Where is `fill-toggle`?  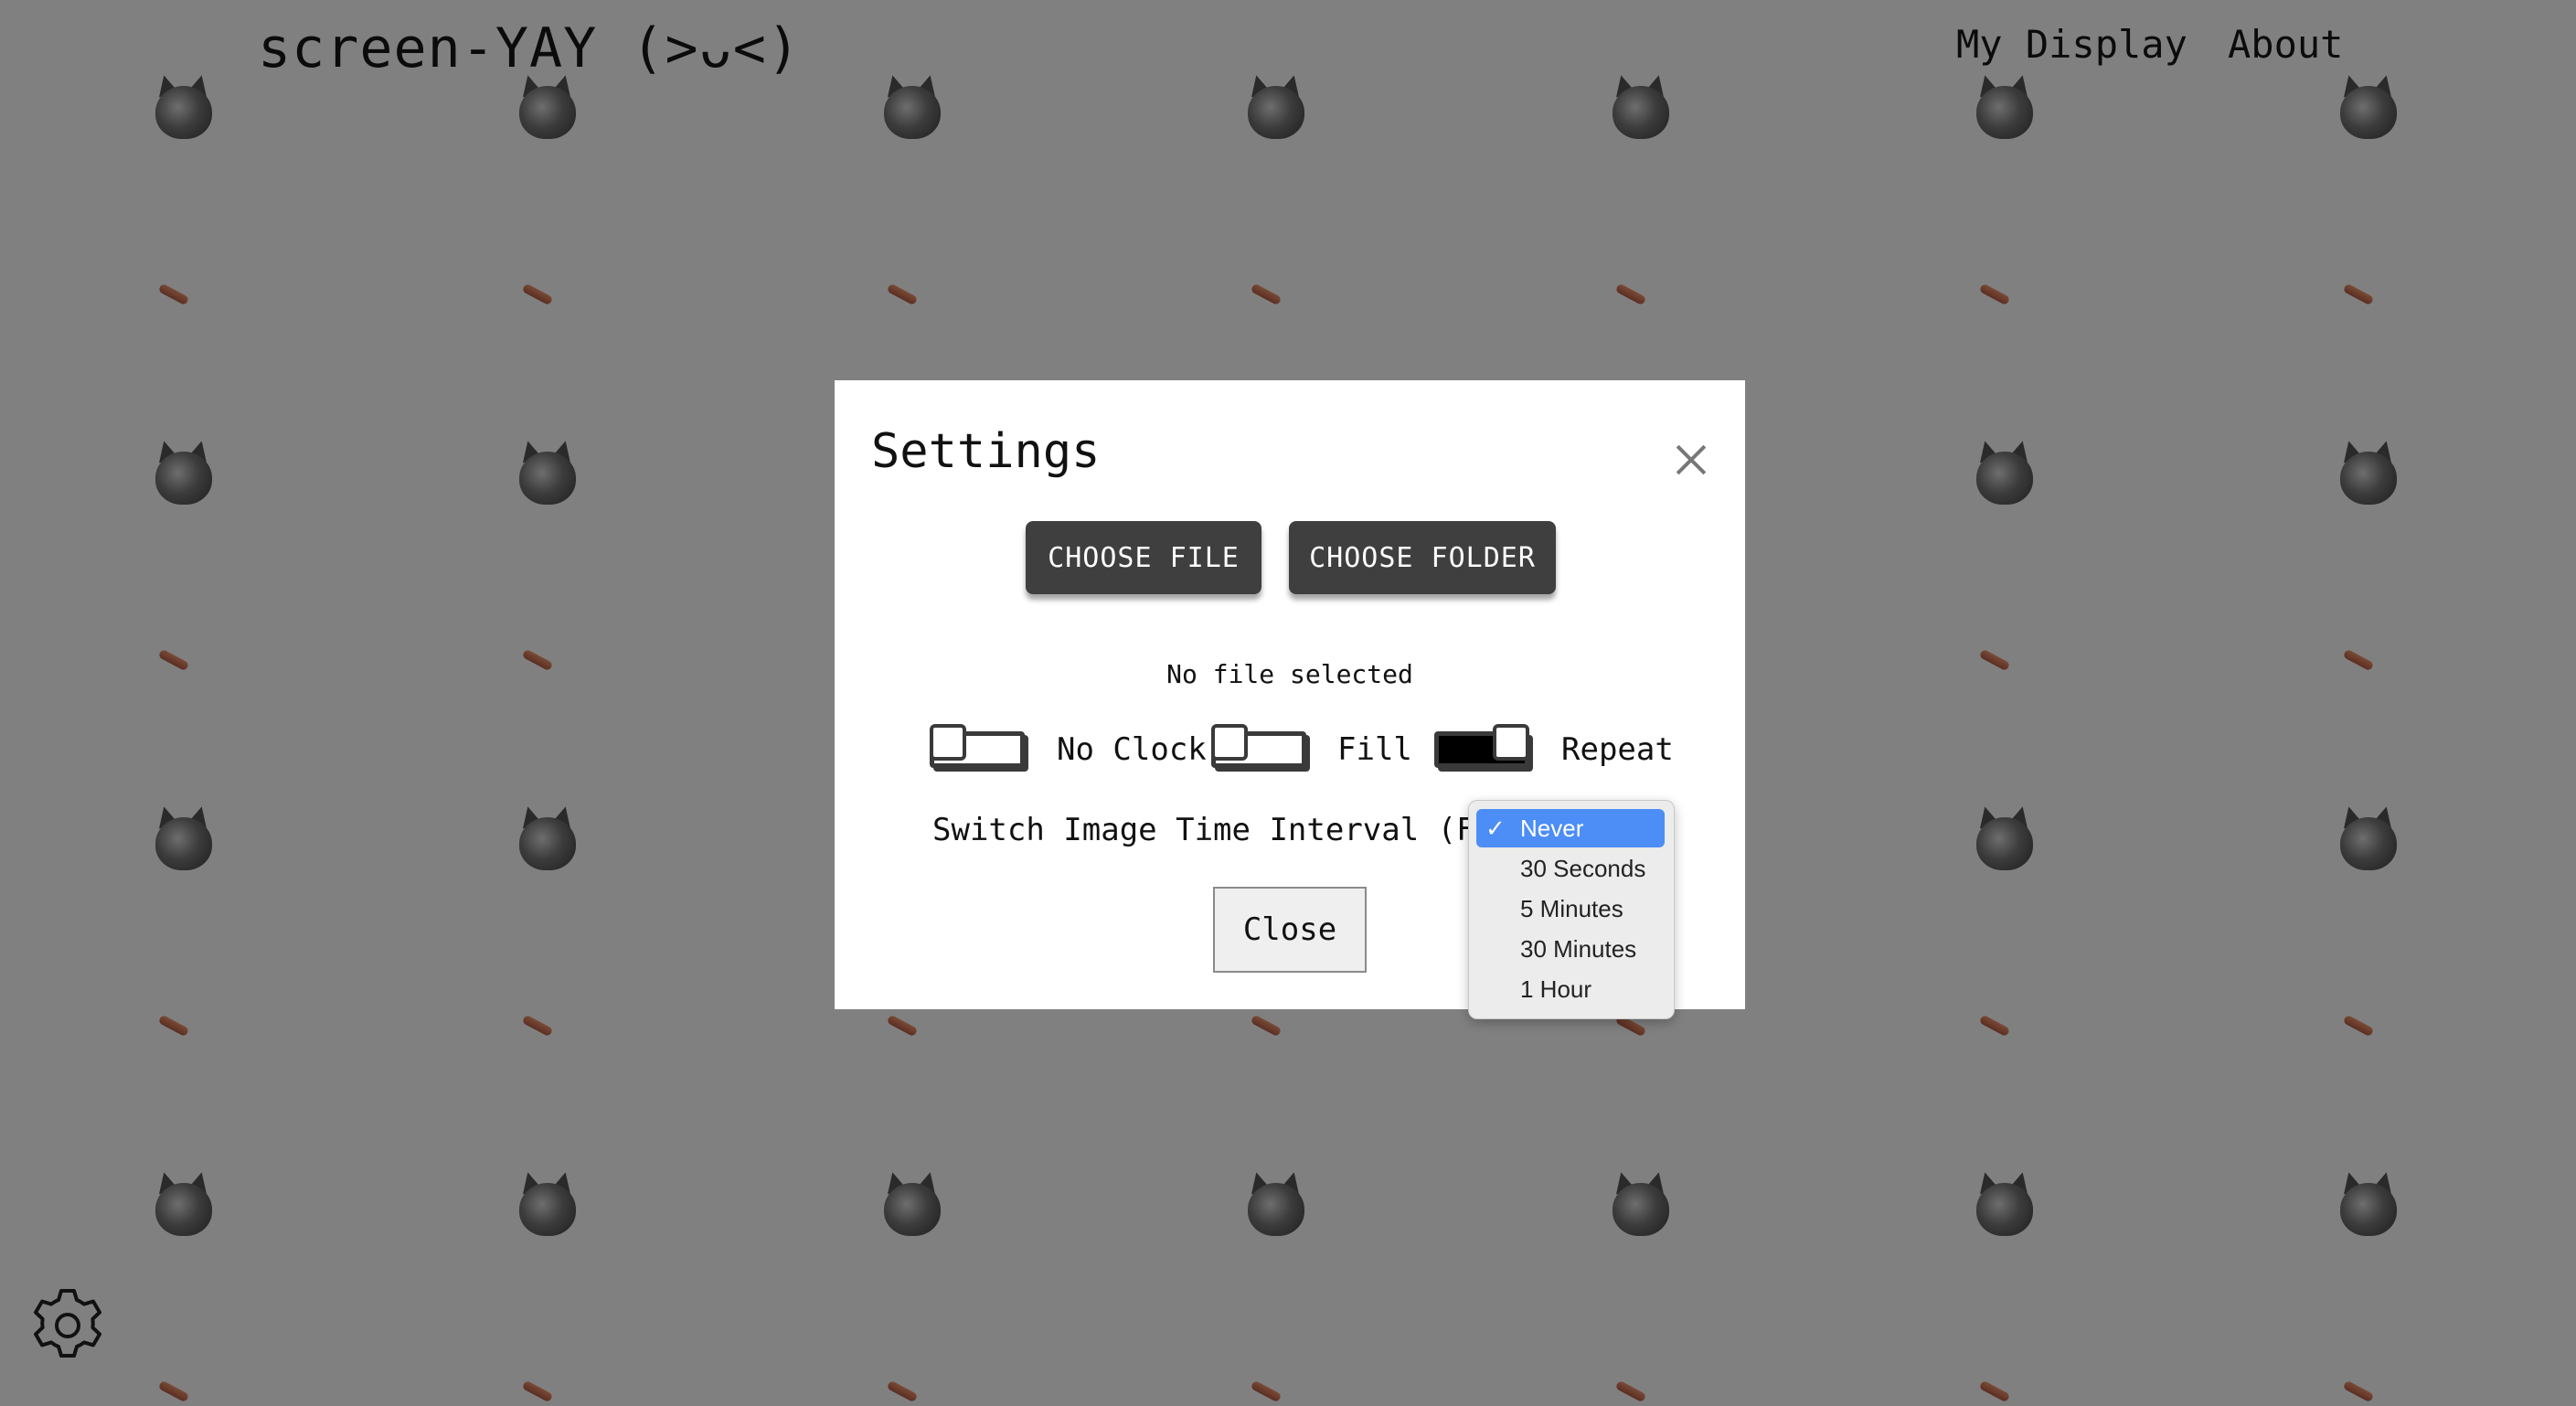
fill-toggle is located at coordinates (1261, 747).